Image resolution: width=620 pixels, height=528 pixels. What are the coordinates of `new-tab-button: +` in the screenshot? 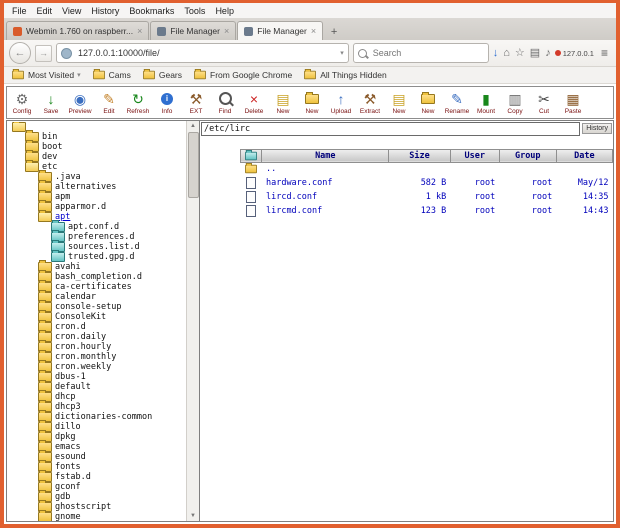 It's located at (334, 31).